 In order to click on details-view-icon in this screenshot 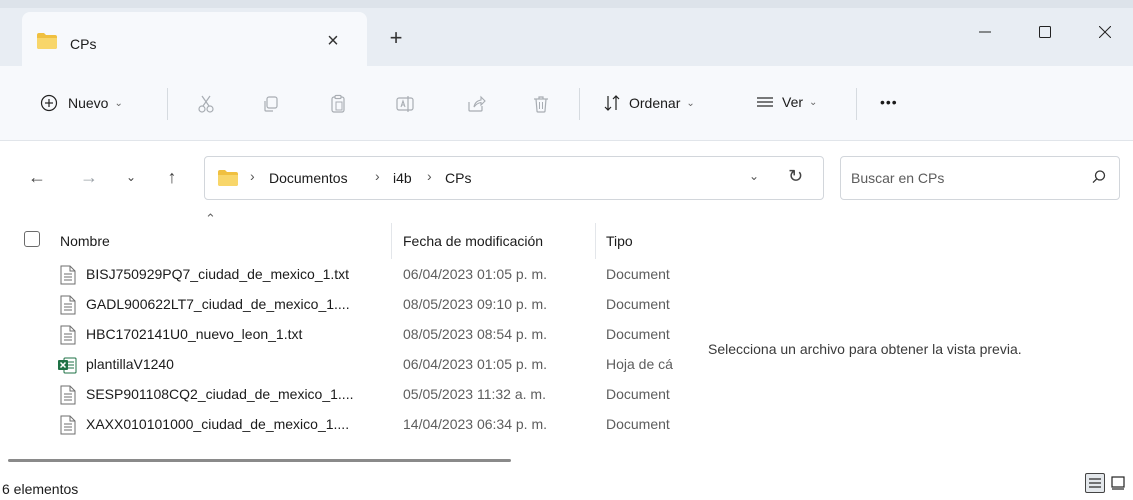, I will do `click(1095, 483)`.